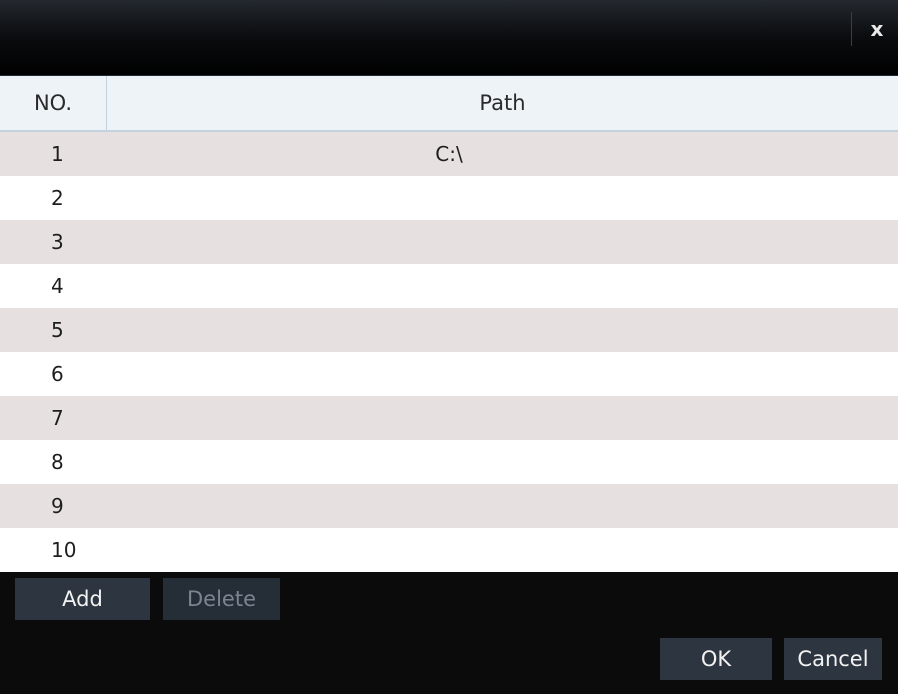 This screenshot has height=694, width=898. I want to click on close-icon: x, so click(877, 29).